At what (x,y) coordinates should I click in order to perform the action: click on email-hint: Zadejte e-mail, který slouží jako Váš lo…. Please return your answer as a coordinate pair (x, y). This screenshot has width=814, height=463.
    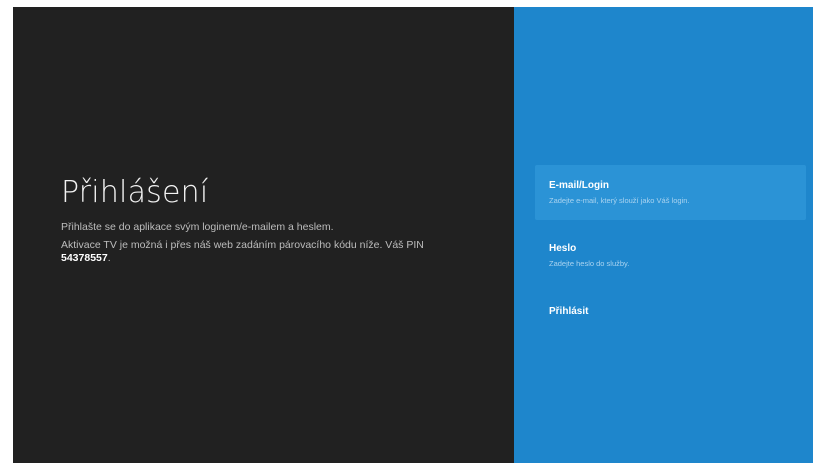
    Looking at the image, I should click on (619, 200).